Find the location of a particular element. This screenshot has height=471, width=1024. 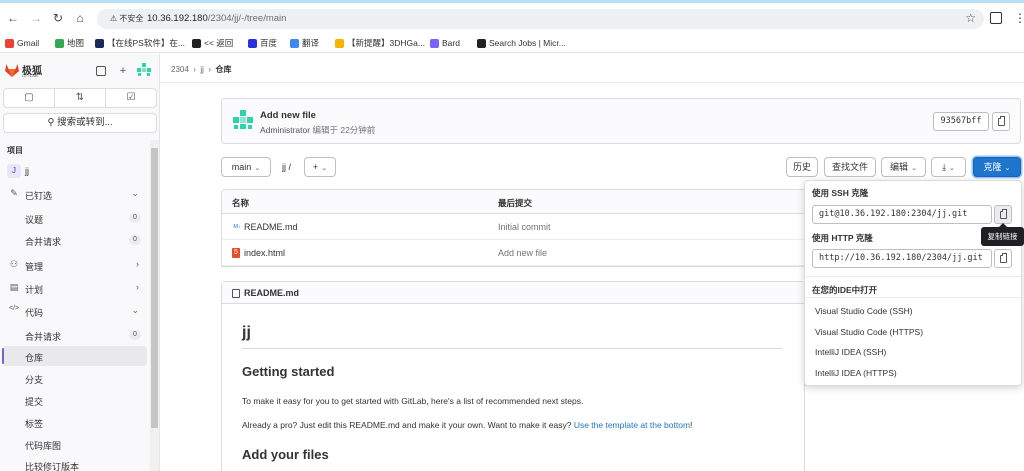

download-dropdown-button: ⤓ ⌄ is located at coordinates (948, 167).